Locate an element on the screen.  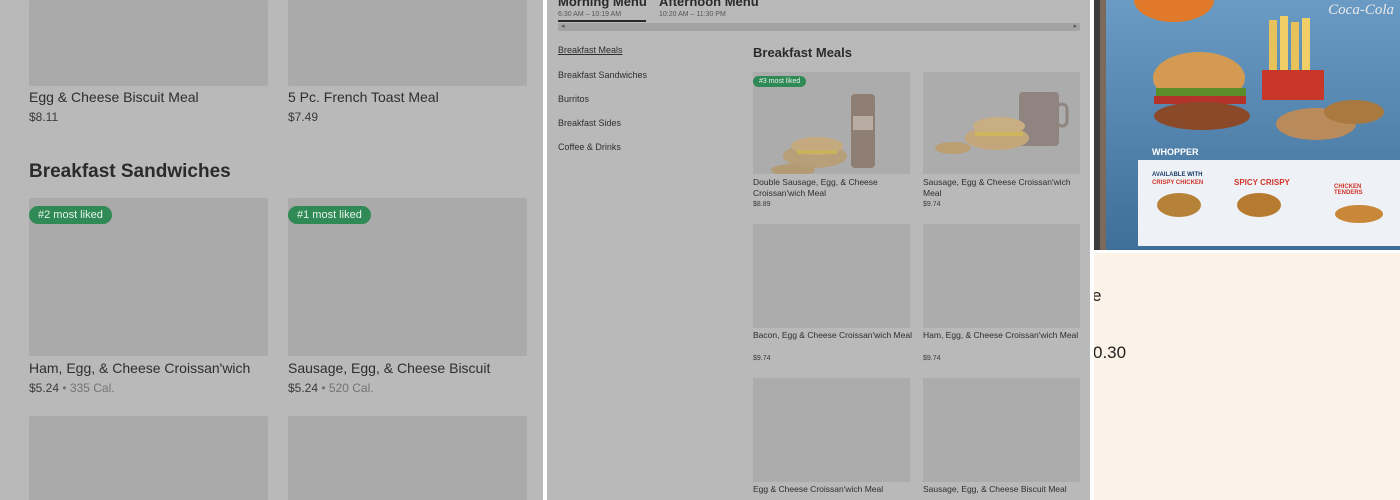
category-coffee-drinks: Coffee & Drinks is located at coordinates (589, 147).